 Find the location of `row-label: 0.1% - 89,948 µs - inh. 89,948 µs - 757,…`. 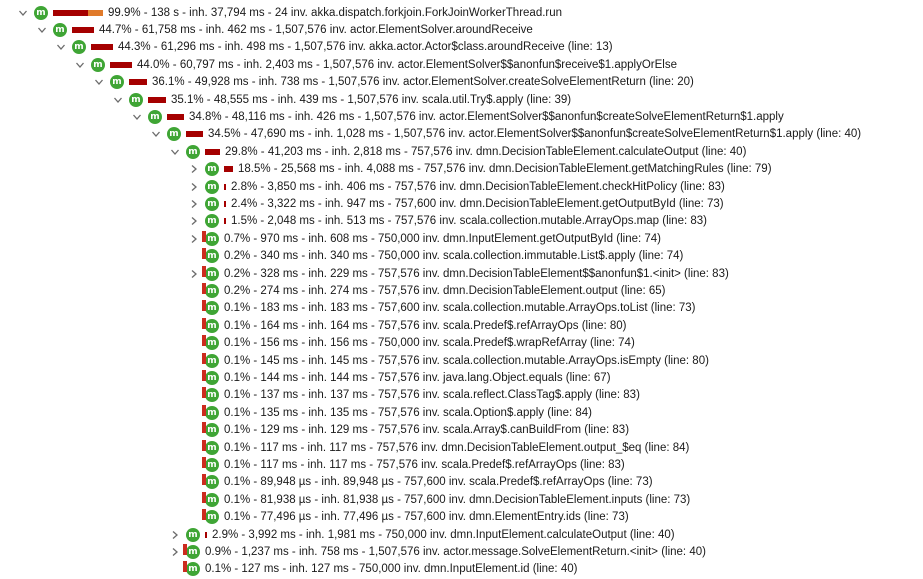

row-label: 0.1% - 89,948 µs - inh. 89,948 µs - 757,… is located at coordinates (438, 482).